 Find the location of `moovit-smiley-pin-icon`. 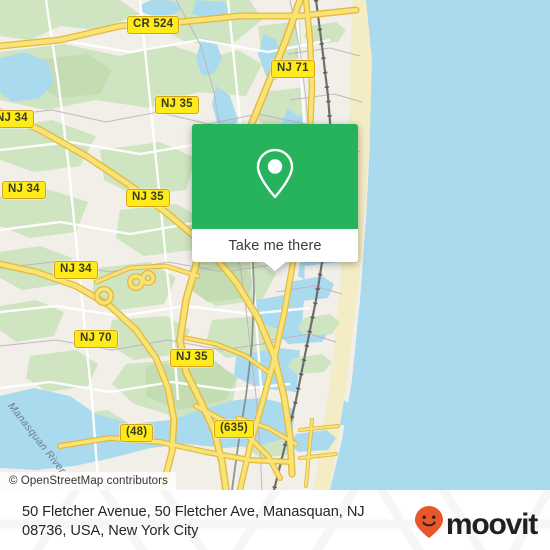

moovit-smiley-pin-icon is located at coordinates (429, 524).